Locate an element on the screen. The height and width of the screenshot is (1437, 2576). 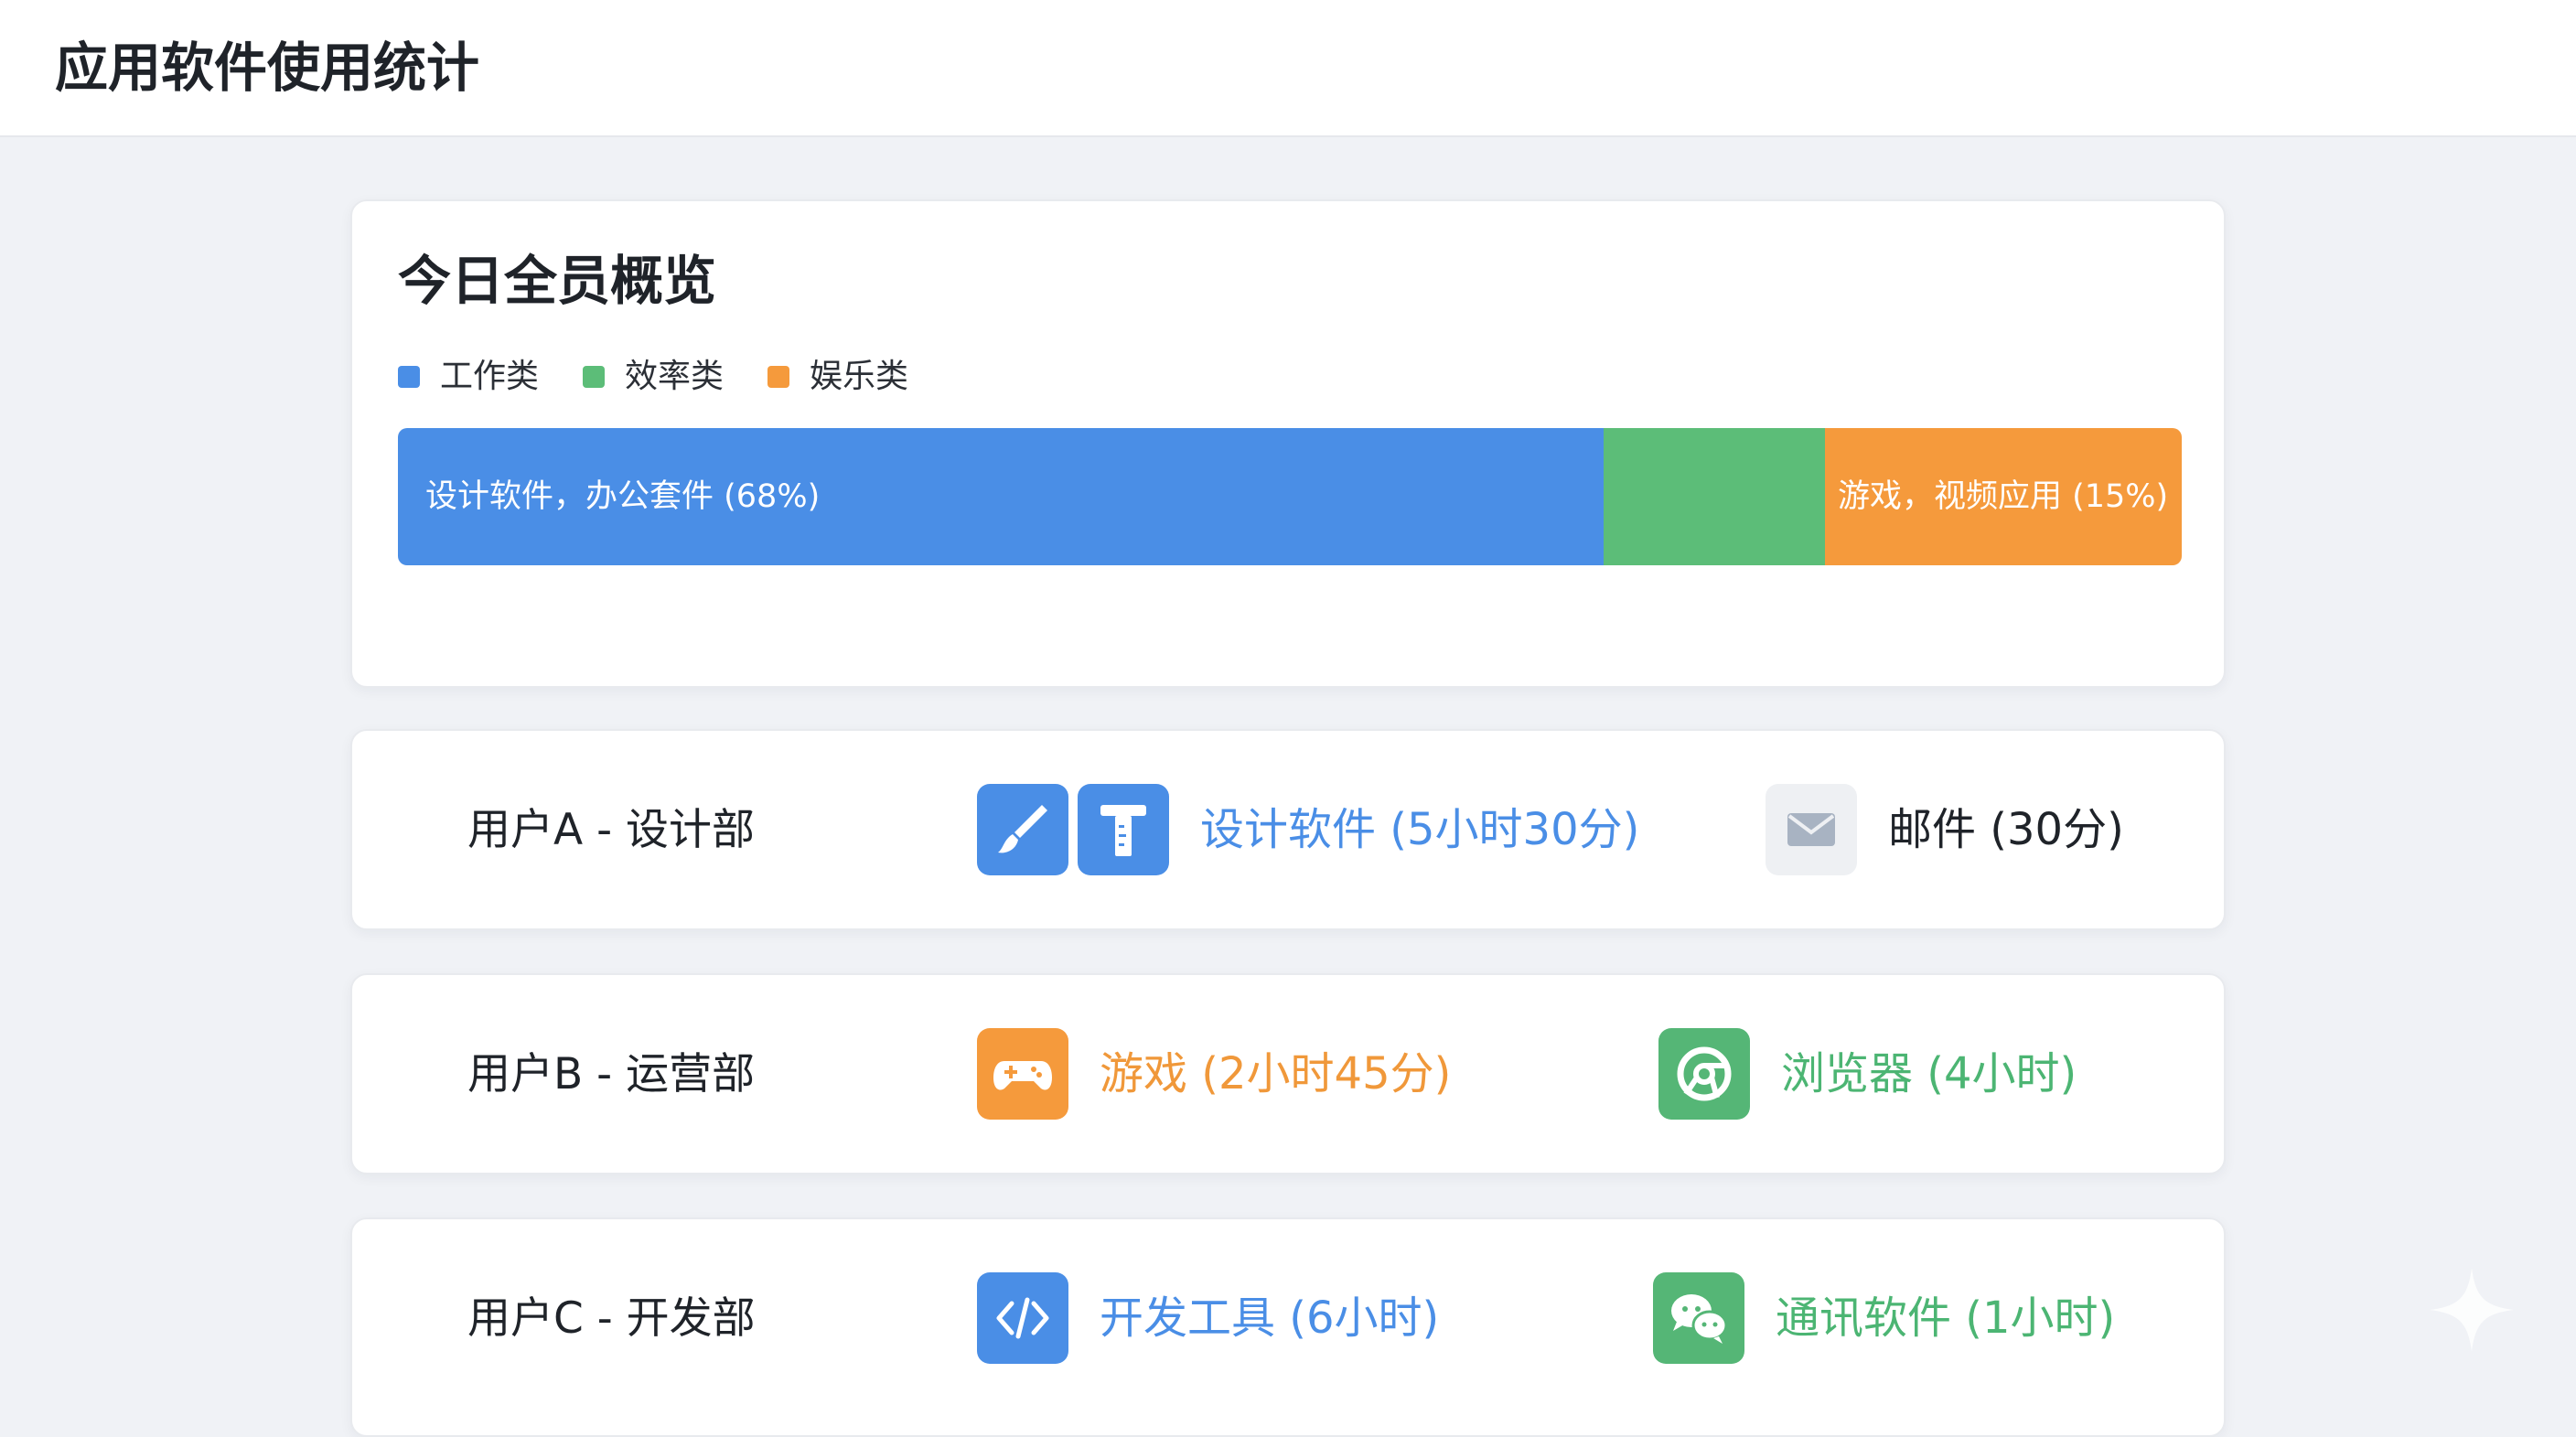
legend-item-work: 工作类 is located at coordinates (469, 377).